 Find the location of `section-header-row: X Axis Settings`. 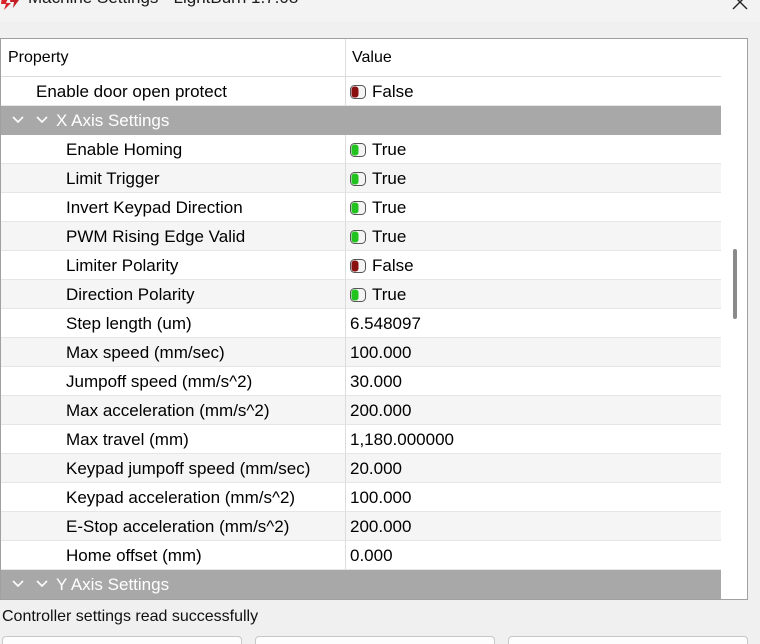

section-header-row: X Axis Settings is located at coordinates (361, 120).